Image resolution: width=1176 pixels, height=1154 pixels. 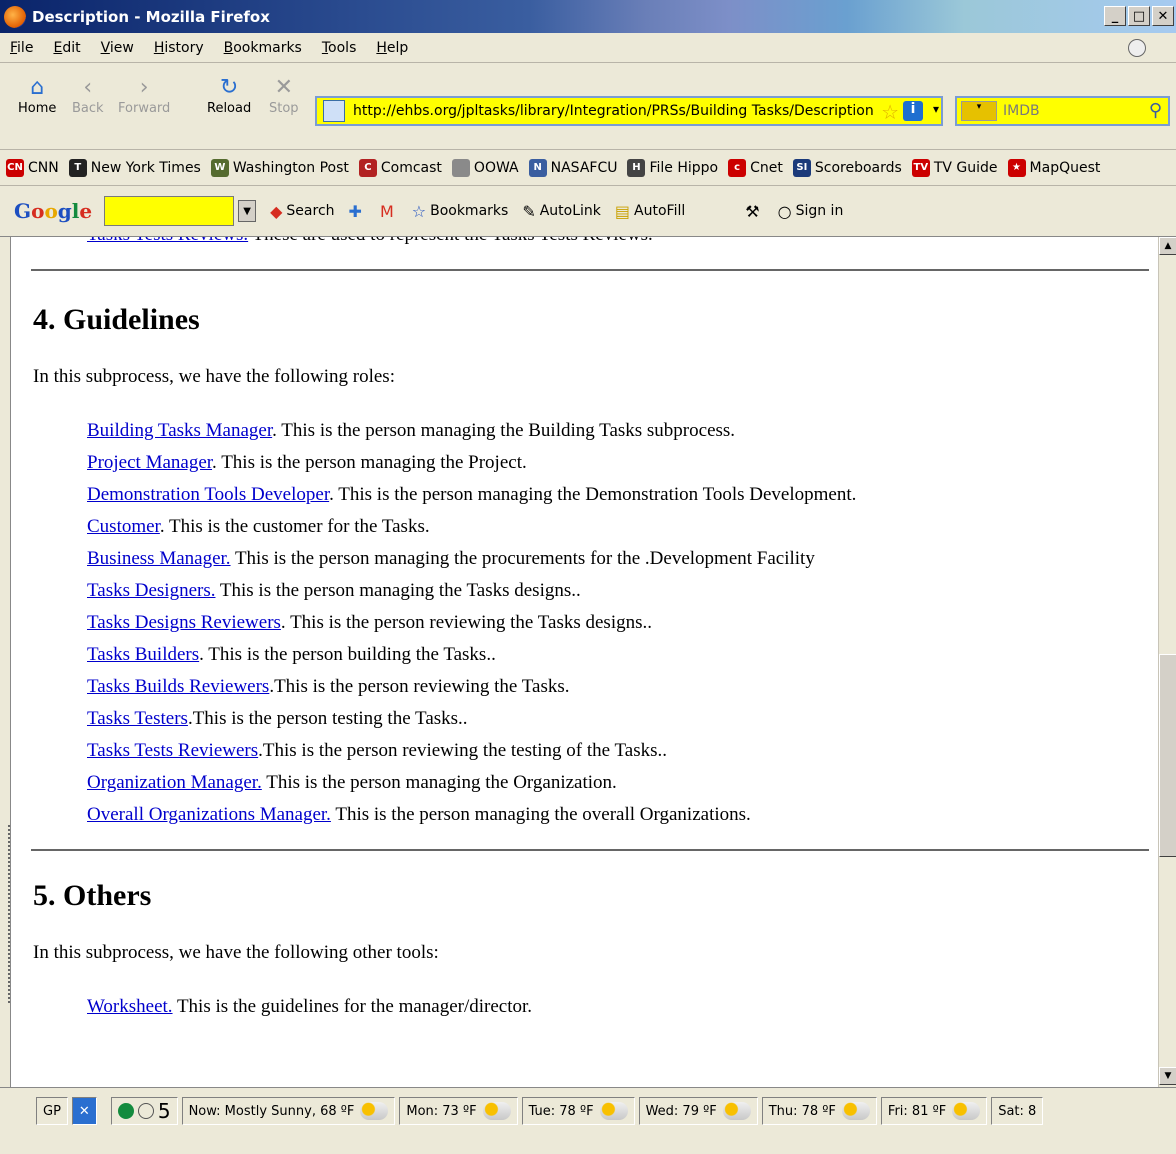 I want to click on wrench-icon: ⚒, so click(x=752, y=211).